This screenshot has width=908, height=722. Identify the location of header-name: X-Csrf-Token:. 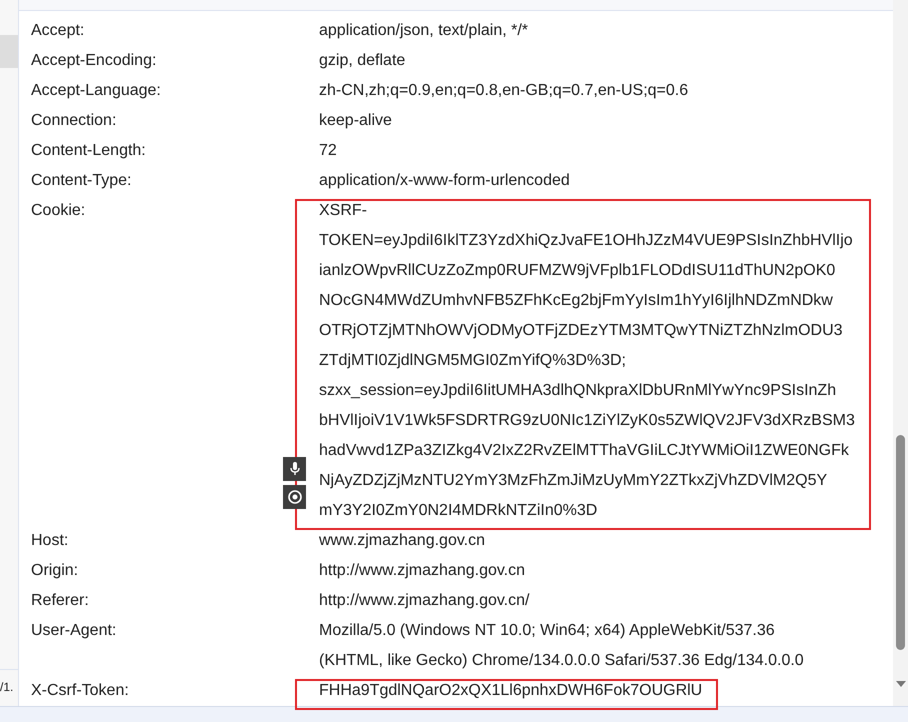
(80, 691).